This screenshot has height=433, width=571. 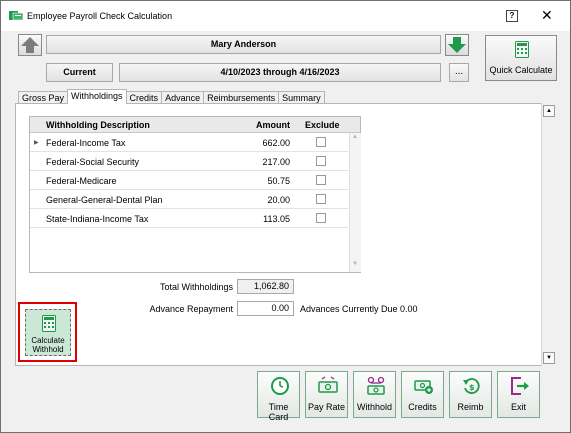 I want to click on withhold-button: Withhold, so click(x=374, y=394).